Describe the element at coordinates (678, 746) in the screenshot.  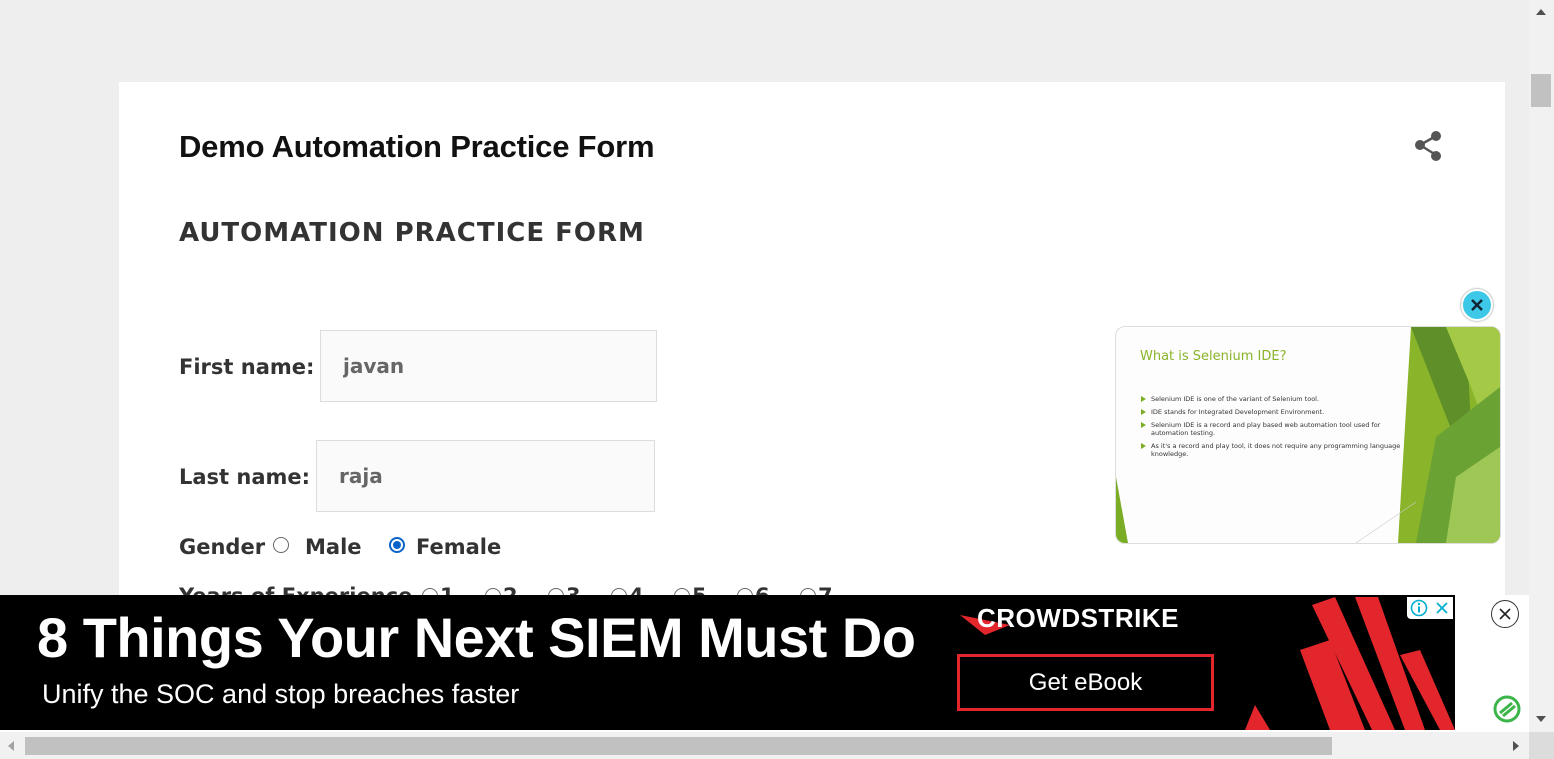
I see `horizontal-scroll-thumb` at that location.